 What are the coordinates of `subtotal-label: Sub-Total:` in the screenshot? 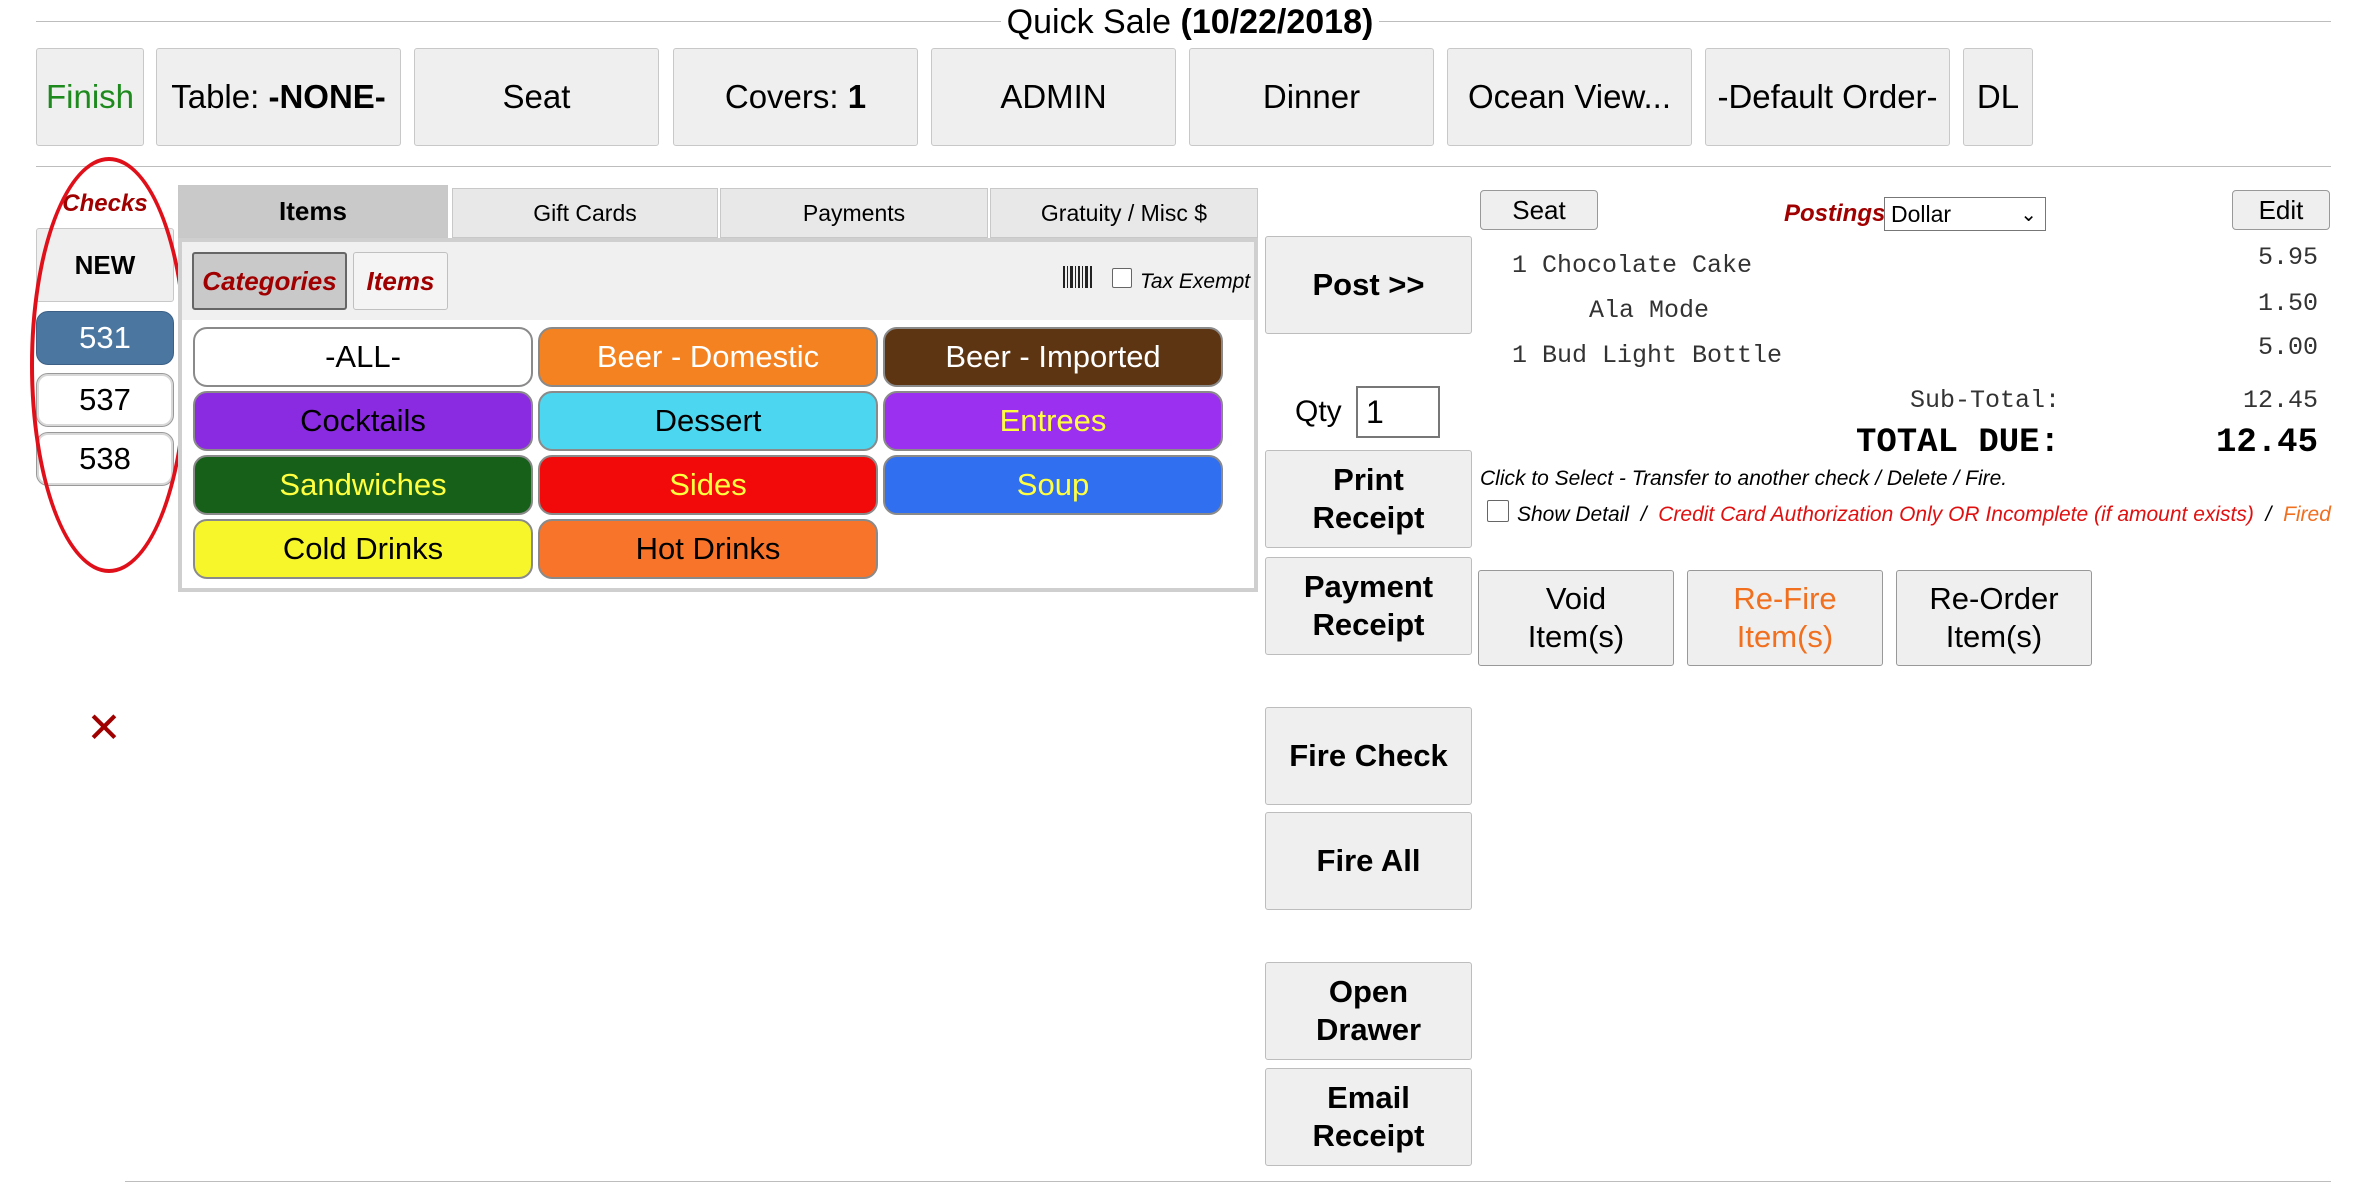 It's located at (1984, 400).